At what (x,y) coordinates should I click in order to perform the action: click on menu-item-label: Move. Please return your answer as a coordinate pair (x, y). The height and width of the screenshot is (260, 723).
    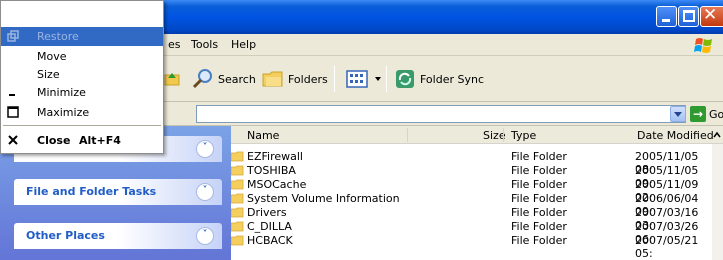
    Looking at the image, I should click on (52, 56).